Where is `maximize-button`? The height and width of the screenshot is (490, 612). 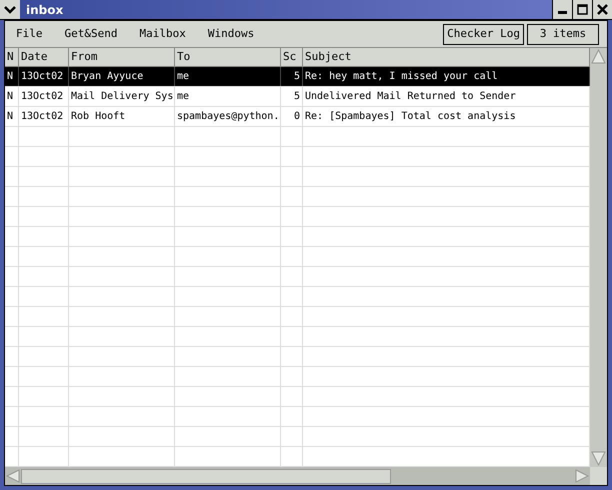
maximize-button is located at coordinates (582, 9).